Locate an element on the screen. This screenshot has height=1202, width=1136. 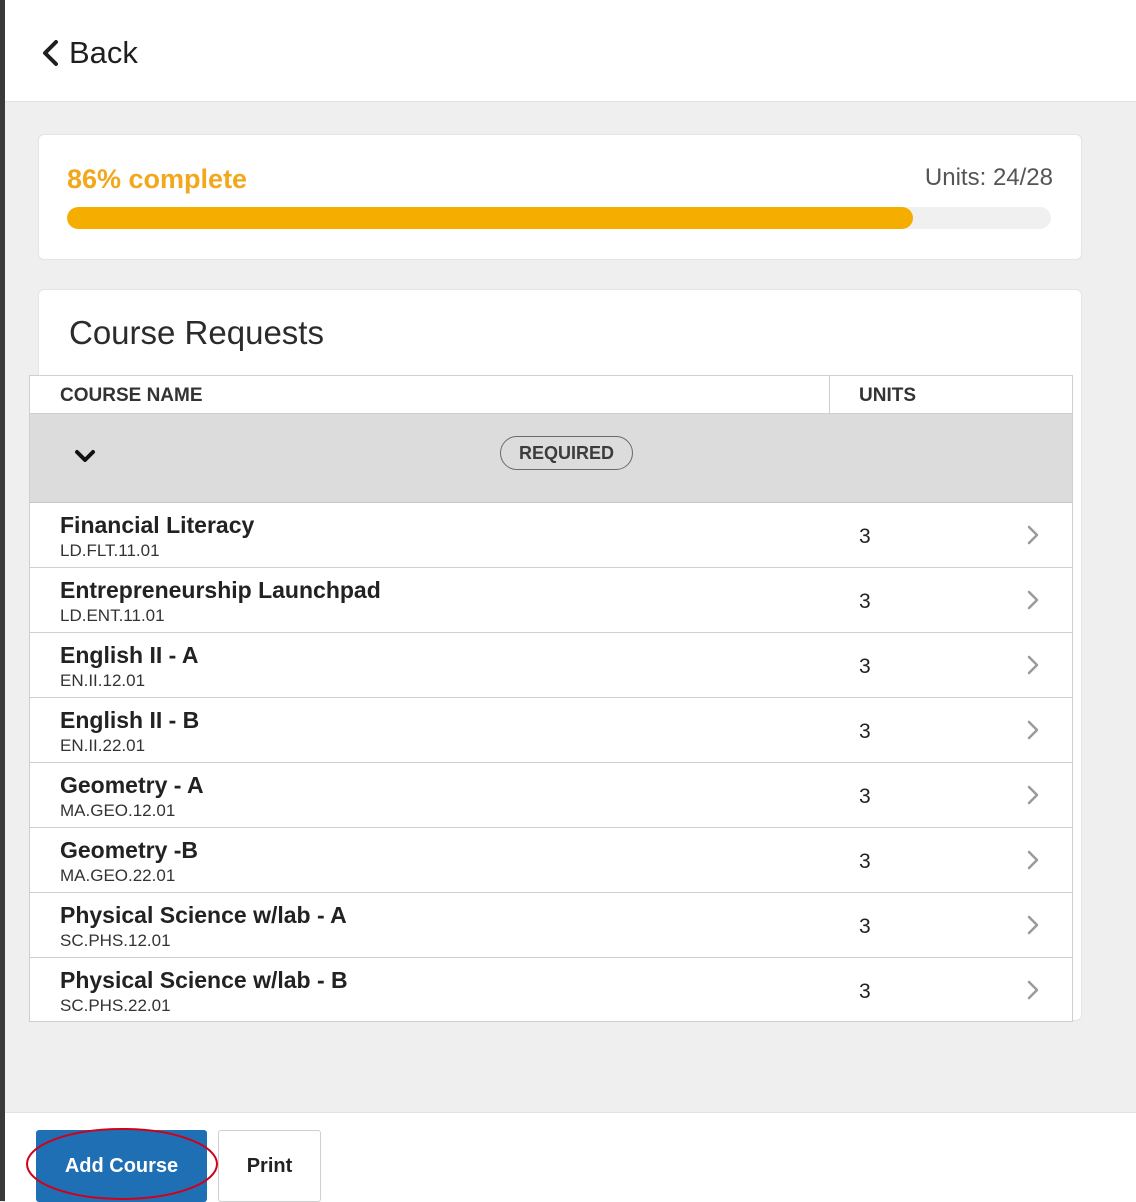
course-code: MA.GEO.22.01 is located at coordinates (118, 875).